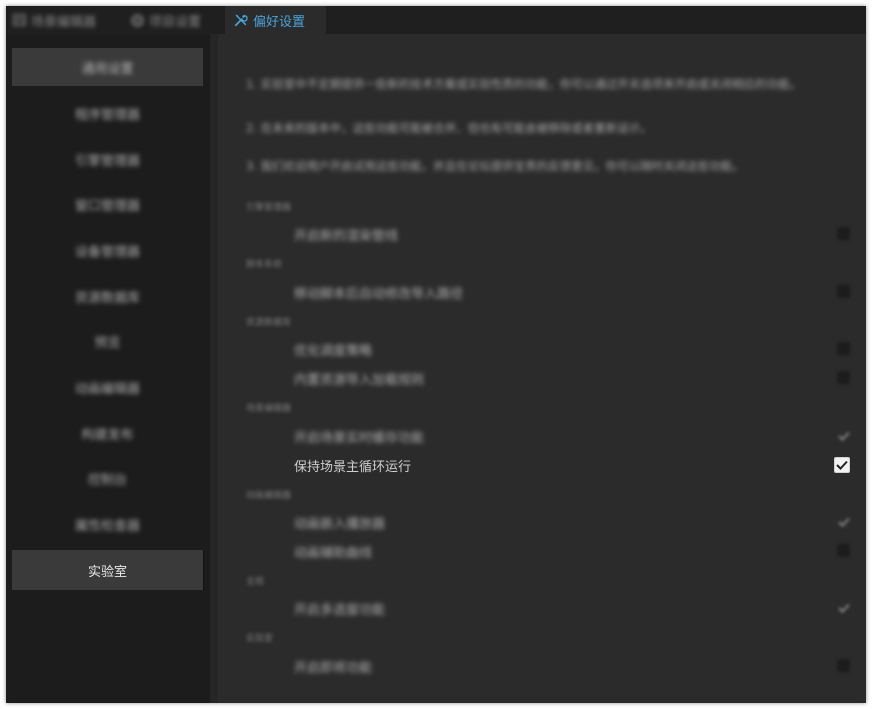 The image size is (872, 709). Describe the element at coordinates (340, 610) in the screenshot. I see `option-label: 开启多选窗功能` at that location.